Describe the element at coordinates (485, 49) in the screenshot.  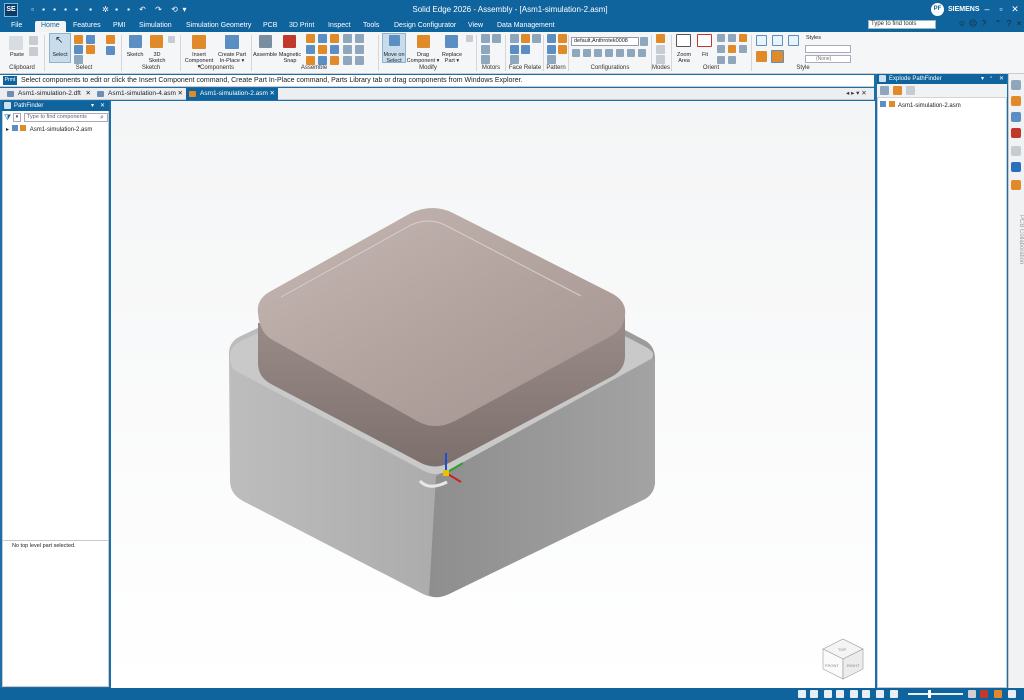
I see `motor-simulate-icon` at that location.